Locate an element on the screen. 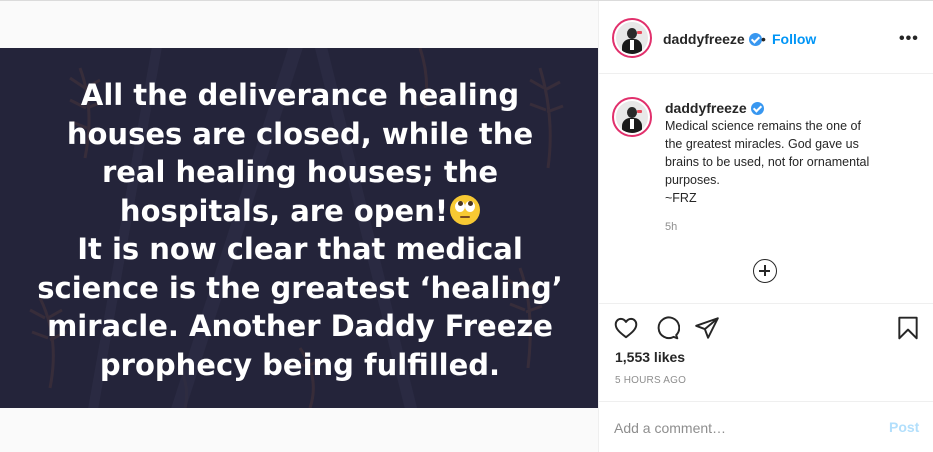  caption-line: brains to be used, not for ornamental is located at coordinates (767, 162).